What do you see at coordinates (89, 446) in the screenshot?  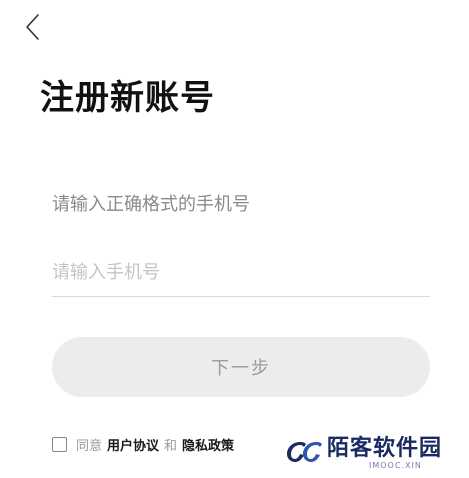 I see `agreement-prefix: 同意` at bounding box center [89, 446].